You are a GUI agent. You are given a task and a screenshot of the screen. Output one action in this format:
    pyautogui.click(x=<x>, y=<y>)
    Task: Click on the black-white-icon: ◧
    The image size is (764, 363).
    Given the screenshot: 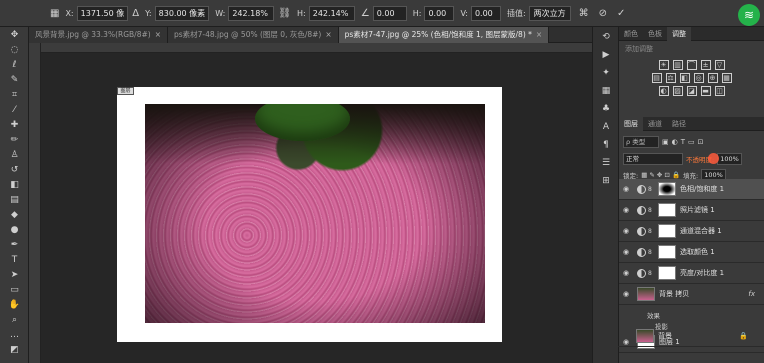 What is the action you would take?
    pyautogui.click(x=684, y=78)
    